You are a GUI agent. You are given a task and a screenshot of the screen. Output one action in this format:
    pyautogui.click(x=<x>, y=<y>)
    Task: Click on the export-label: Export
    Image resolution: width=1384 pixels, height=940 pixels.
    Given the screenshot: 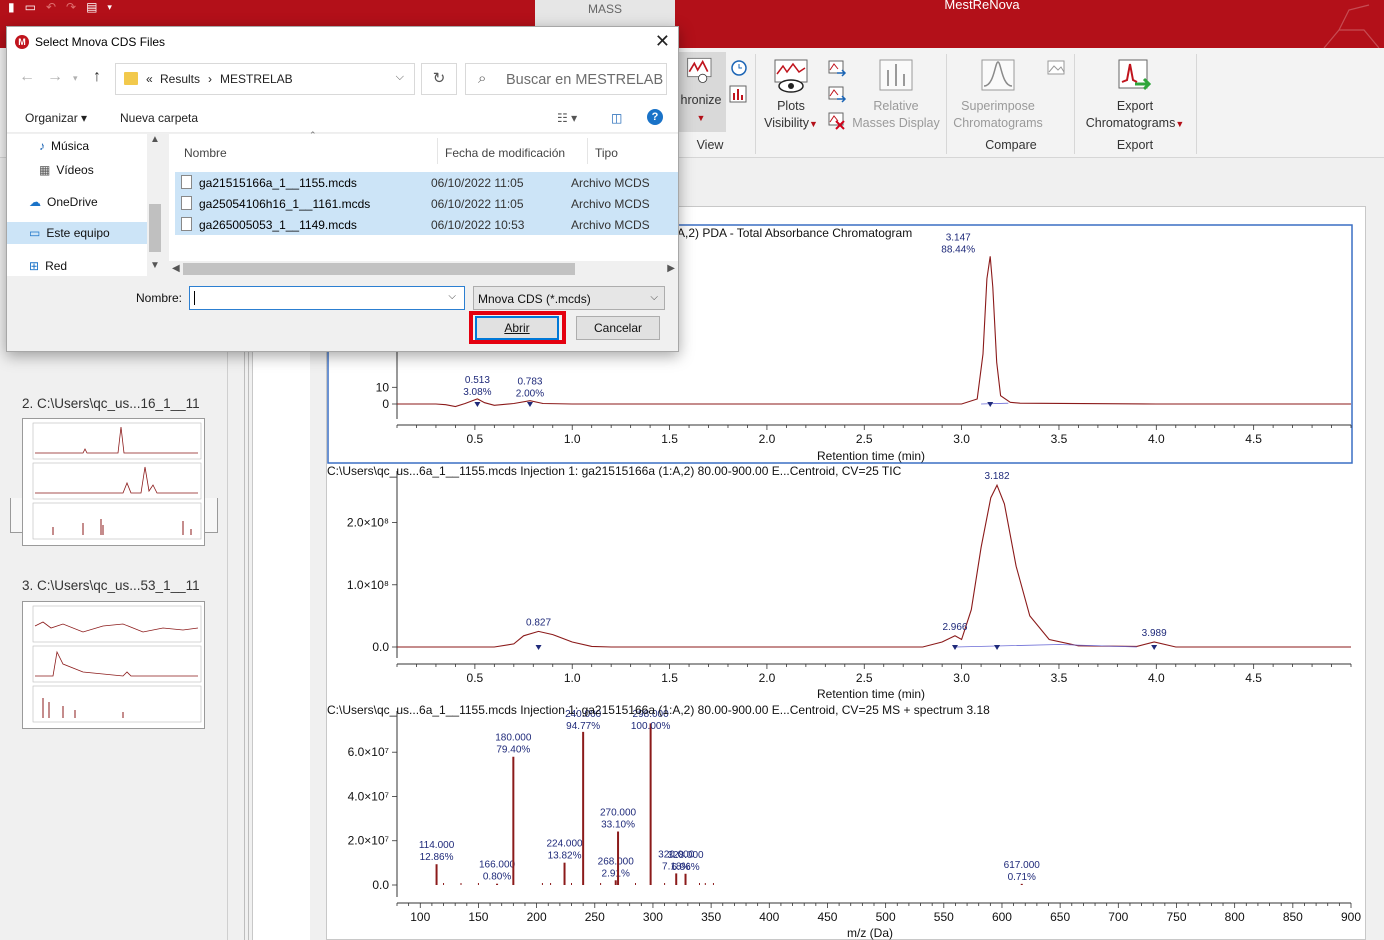 What is the action you would take?
    pyautogui.click(x=1135, y=106)
    